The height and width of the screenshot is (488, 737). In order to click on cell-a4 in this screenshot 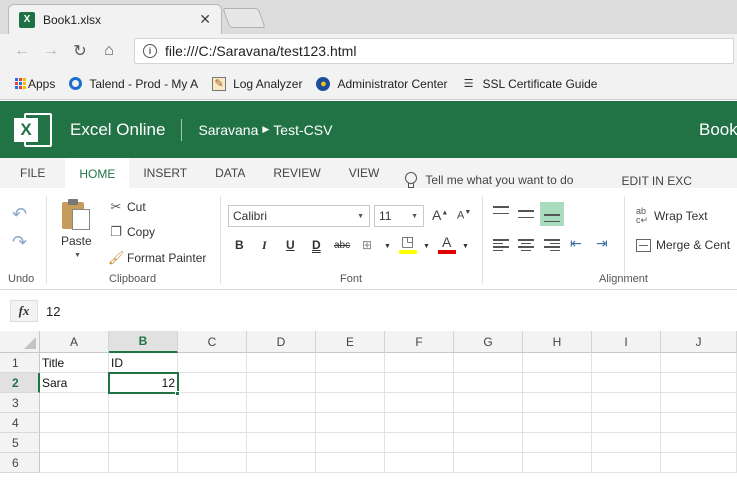, I will do `click(74, 423)`.